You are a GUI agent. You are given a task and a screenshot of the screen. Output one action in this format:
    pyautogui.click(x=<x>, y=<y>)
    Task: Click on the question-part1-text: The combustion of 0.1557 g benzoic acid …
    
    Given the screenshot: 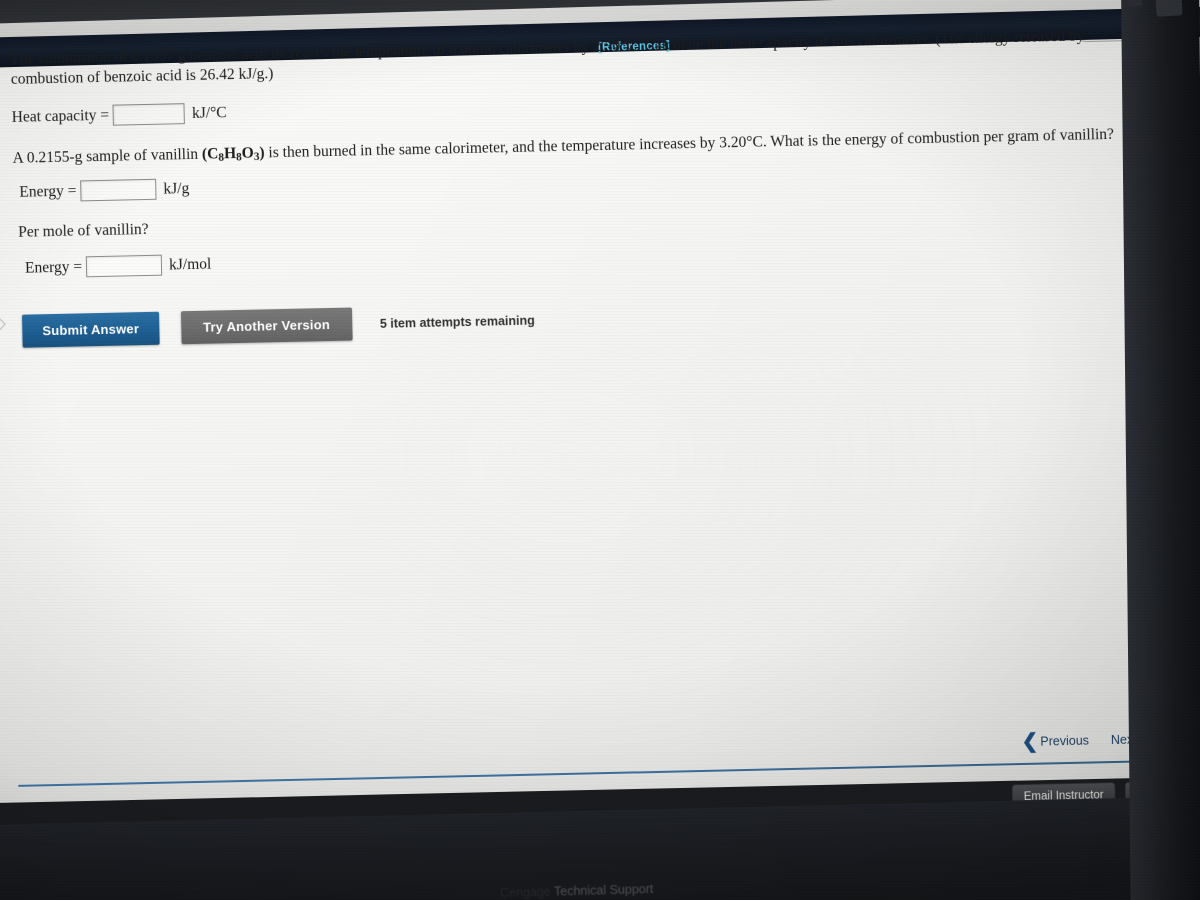 What is the action you would take?
    pyautogui.click(x=547, y=58)
    